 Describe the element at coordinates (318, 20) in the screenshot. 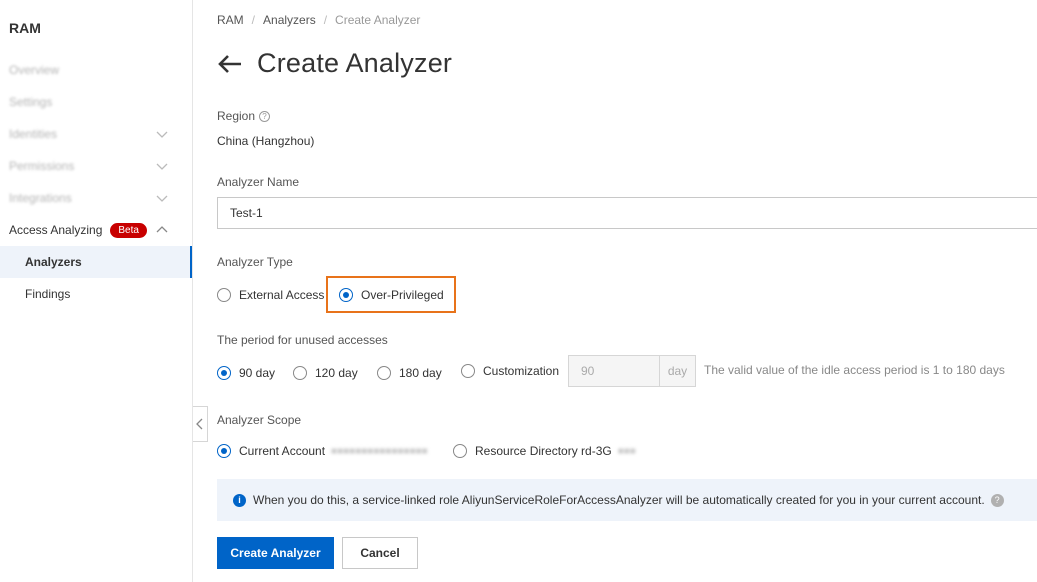

I see `breadcrumb: RAM / Analyzers / Create Analyzer` at that location.